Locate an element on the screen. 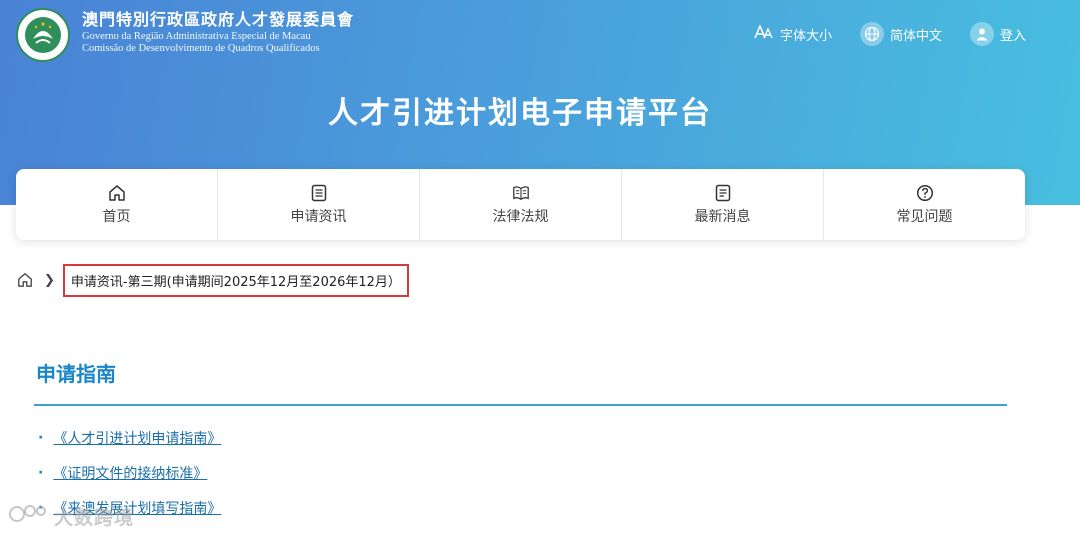  nav-item-label: 法律法规 is located at coordinates (520, 216).